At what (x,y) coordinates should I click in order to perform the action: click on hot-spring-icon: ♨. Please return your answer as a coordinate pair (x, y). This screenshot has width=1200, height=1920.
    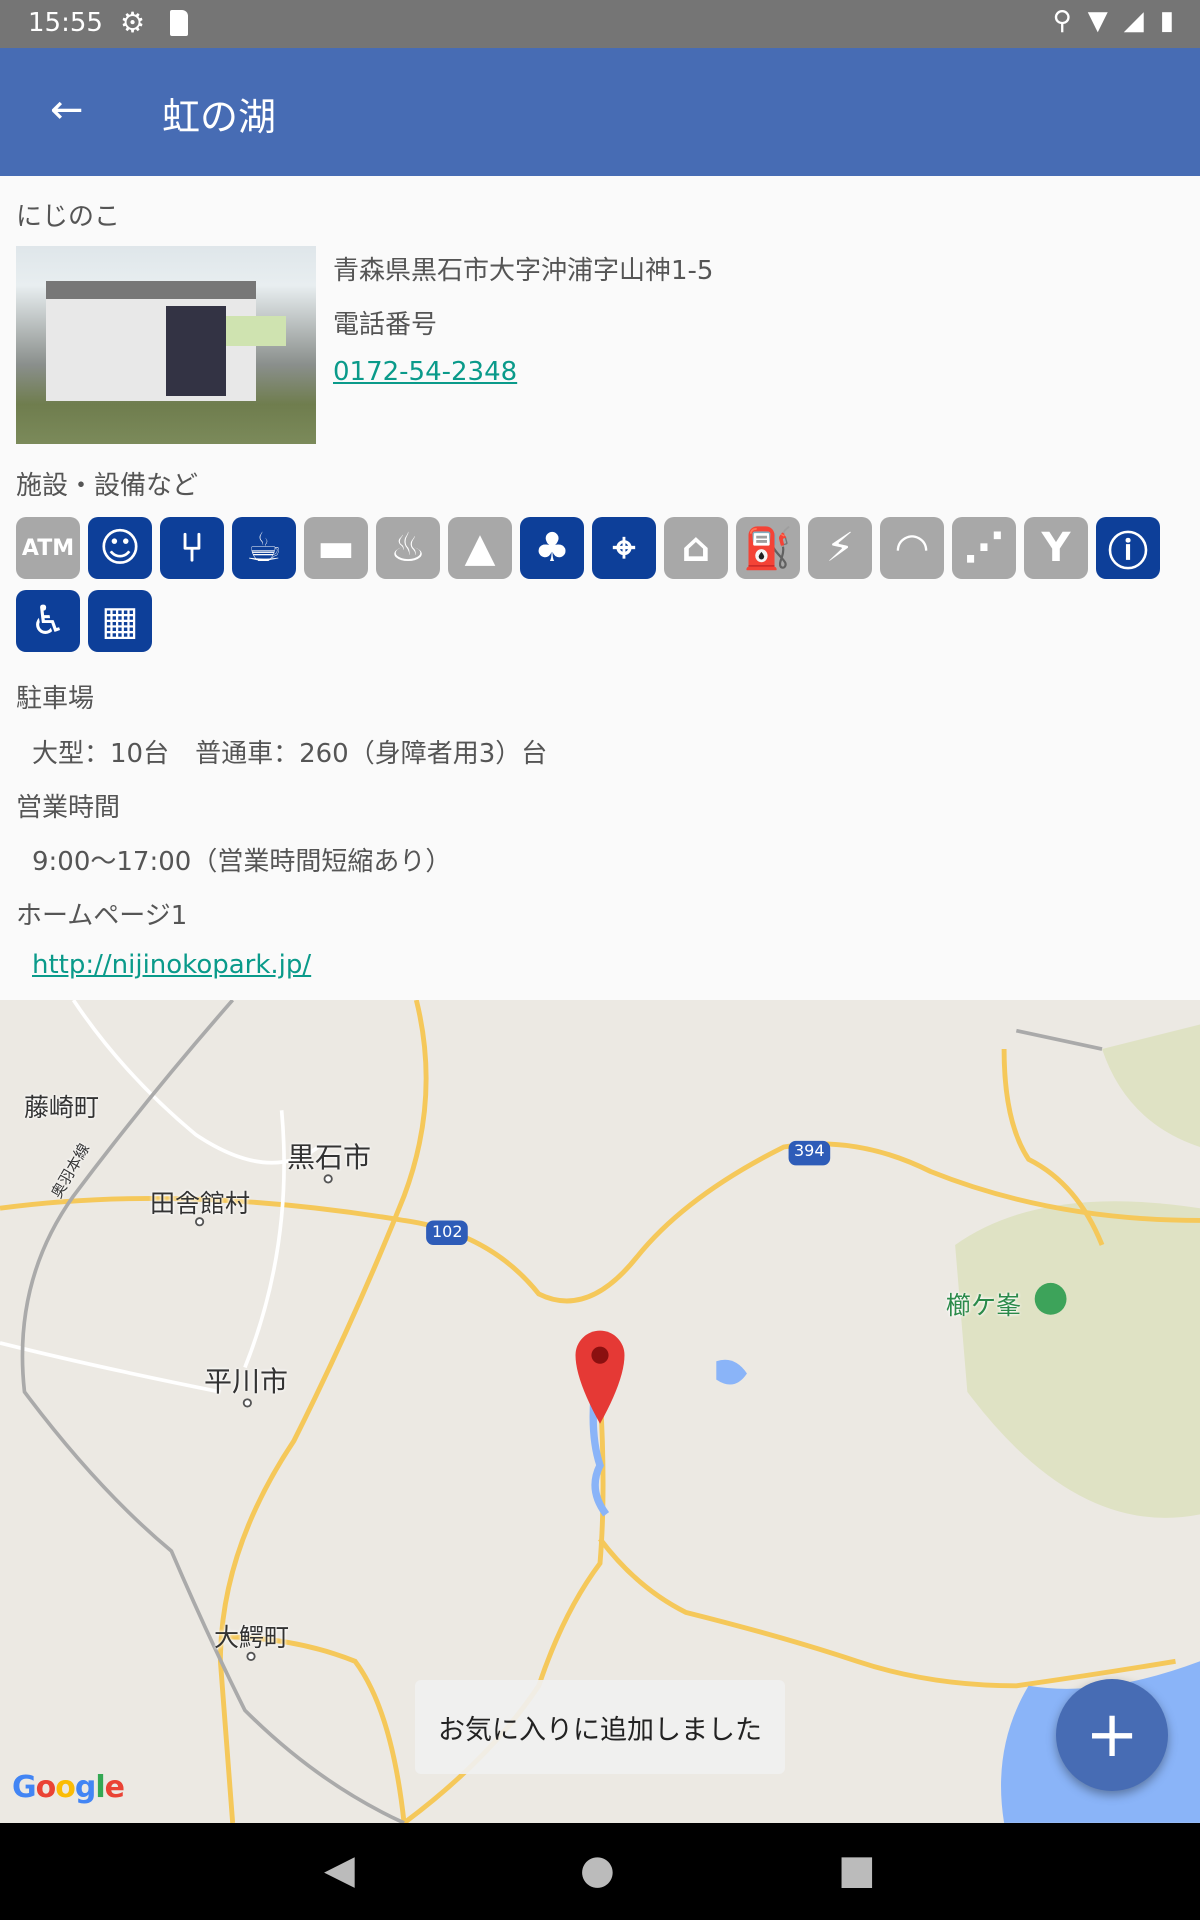
    Looking at the image, I should click on (408, 548).